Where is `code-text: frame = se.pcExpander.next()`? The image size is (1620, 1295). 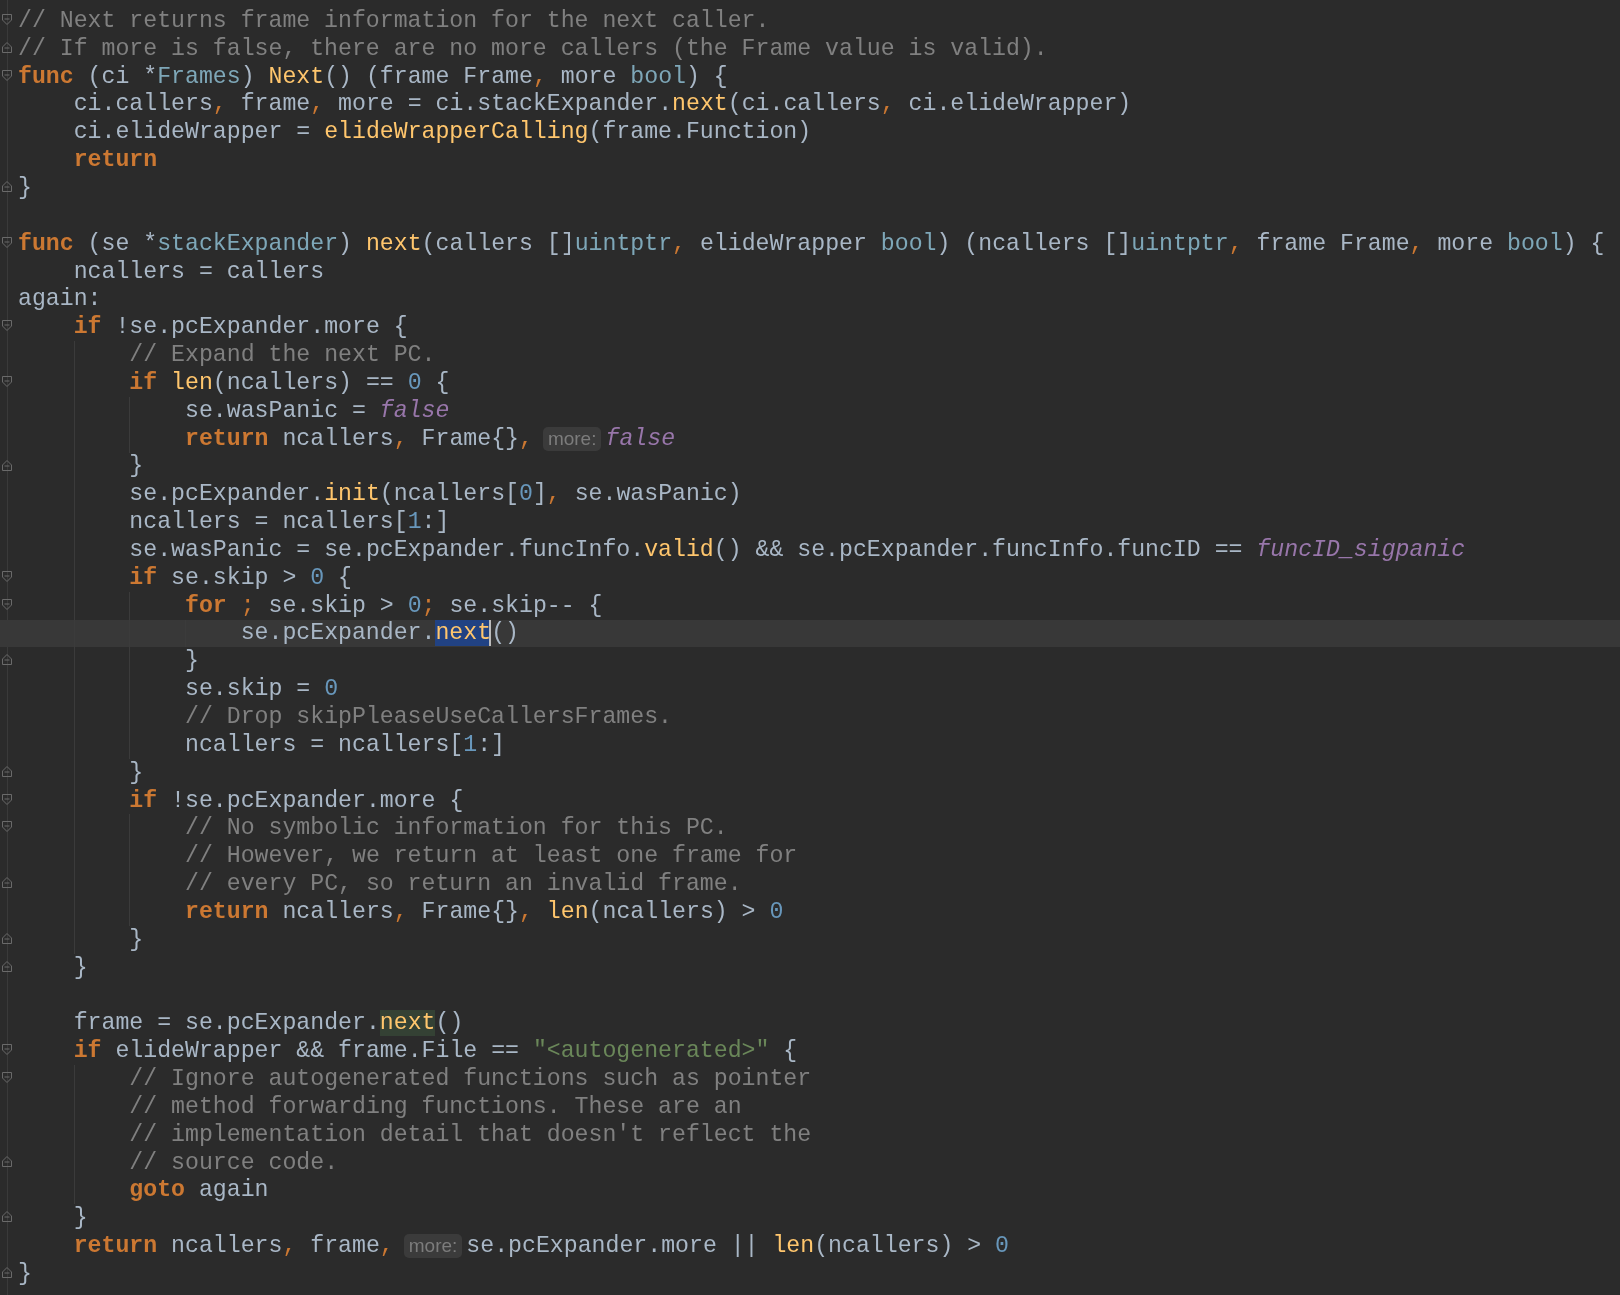
code-text: frame = se.pcExpander.next() is located at coordinates (268, 1023).